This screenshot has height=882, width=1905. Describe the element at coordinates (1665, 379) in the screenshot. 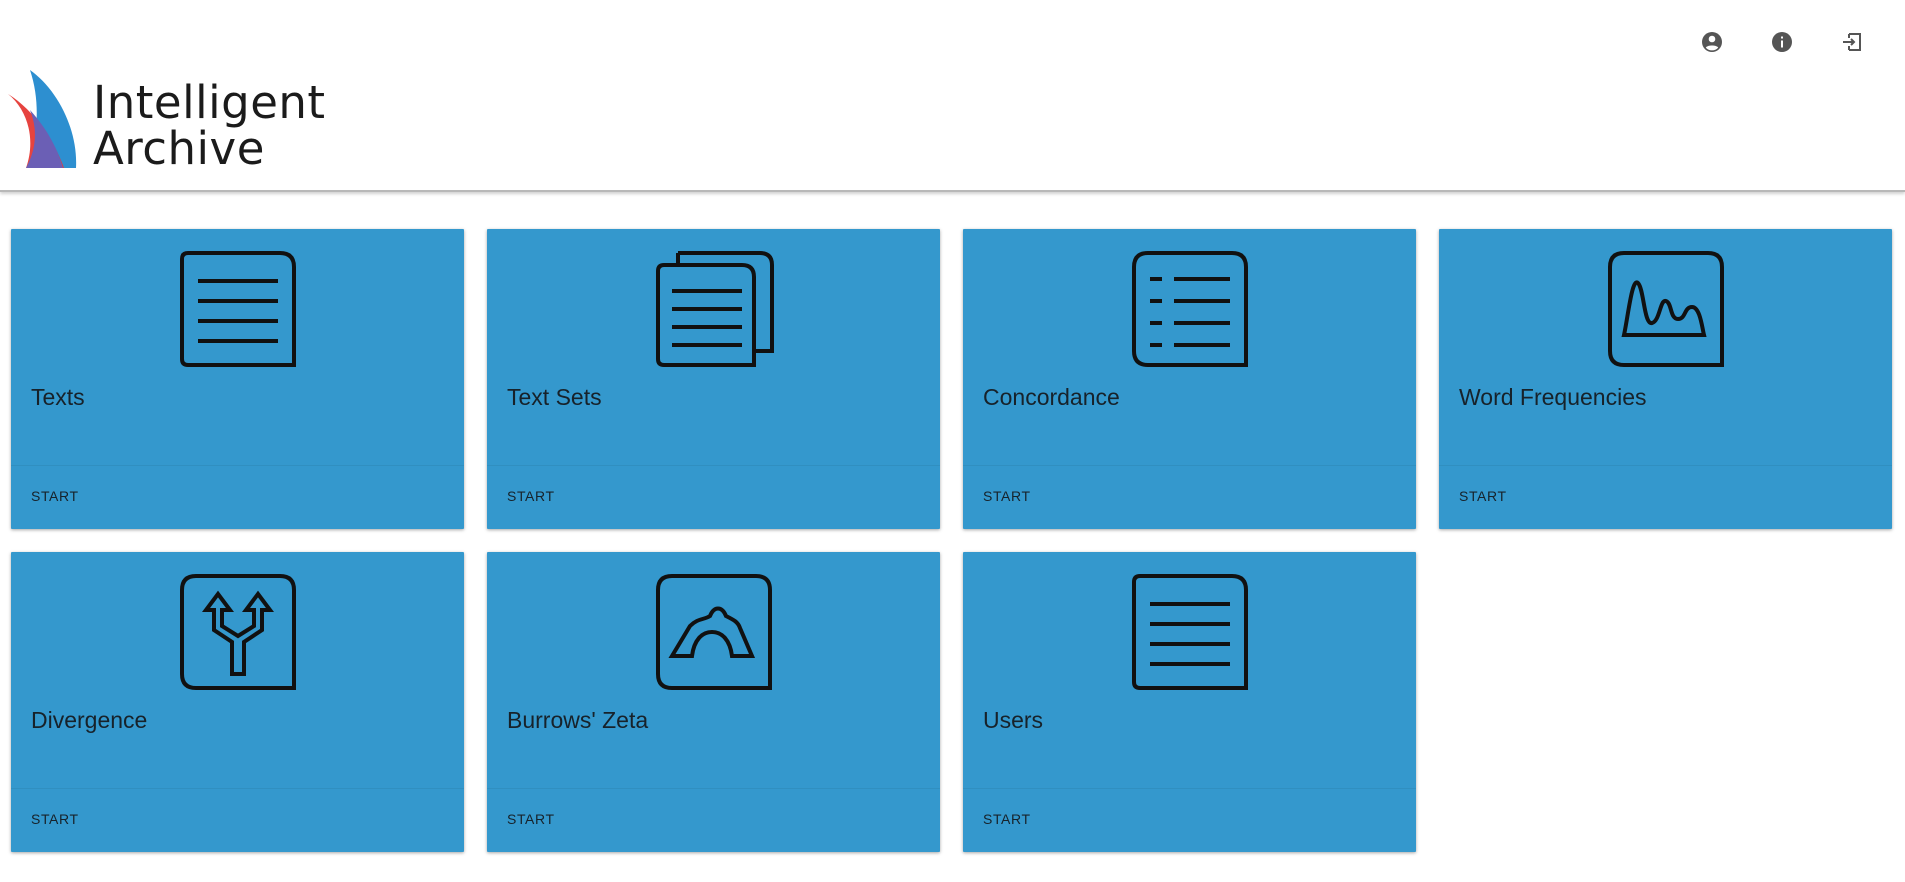

I see `card-word-frequencies: Word Frequencies START` at that location.